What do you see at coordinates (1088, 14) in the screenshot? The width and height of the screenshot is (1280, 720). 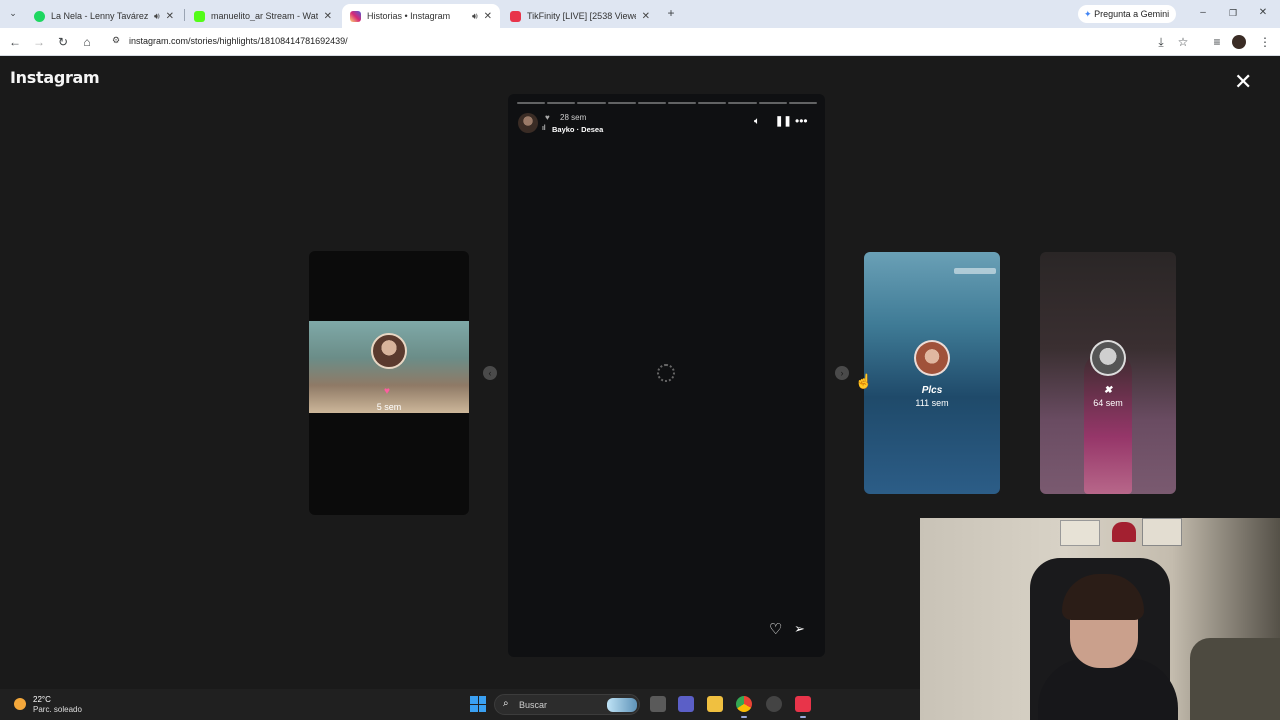 I see `gemini-icon: ✦` at bounding box center [1088, 14].